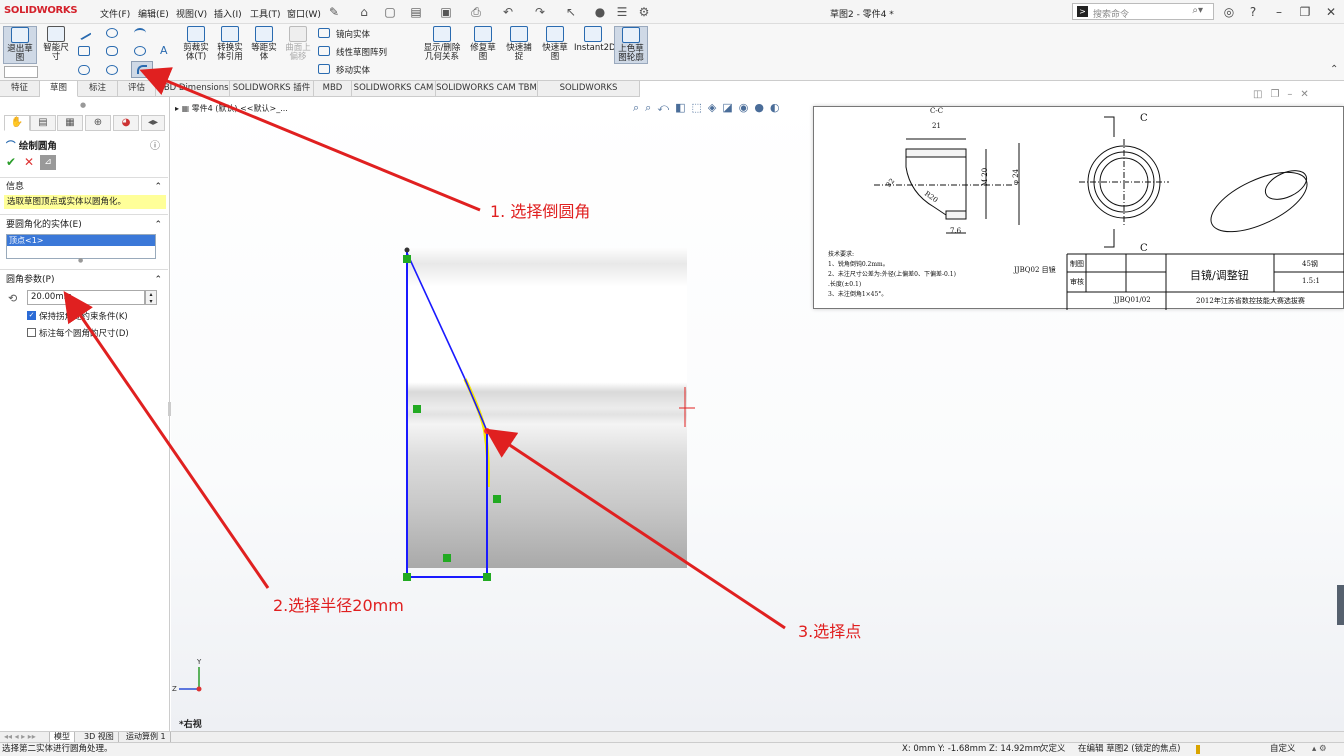 The width and height of the screenshot is (1344, 756). What do you see at coordinates (57, 749) in the screenshot?
I see `status-message: 选择第二实体进行圆角处理。` at bounding box center [57, 749].